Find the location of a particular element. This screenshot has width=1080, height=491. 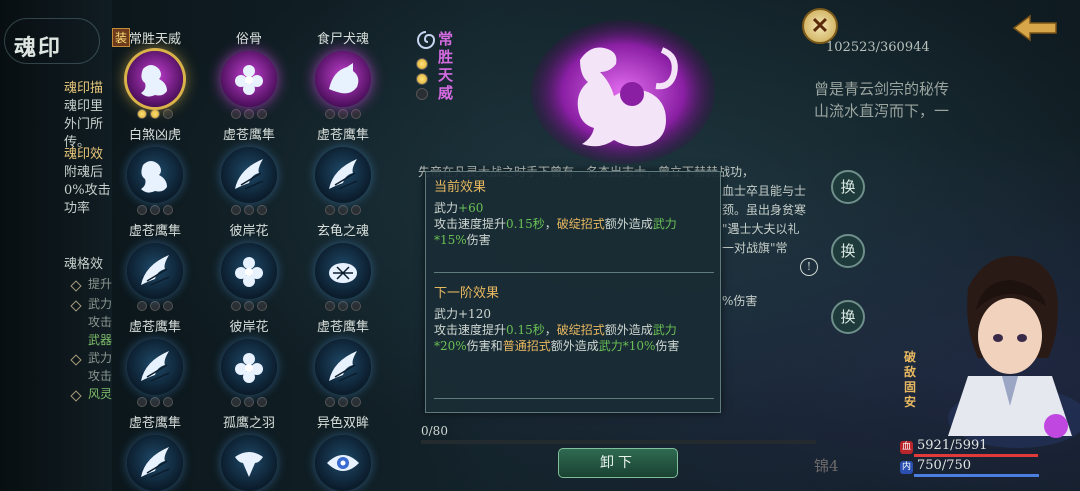

back-arrow-icon is located at coordinates (1034, 28).